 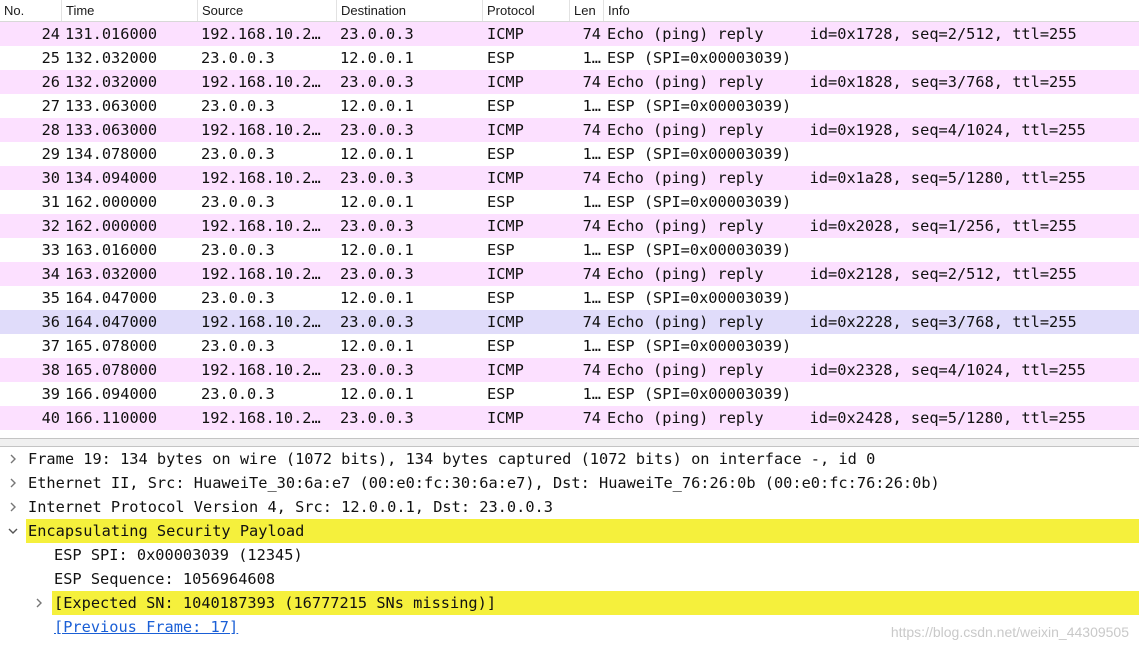 I want to click on column-header-time: Time, so click(x=130, y=10).